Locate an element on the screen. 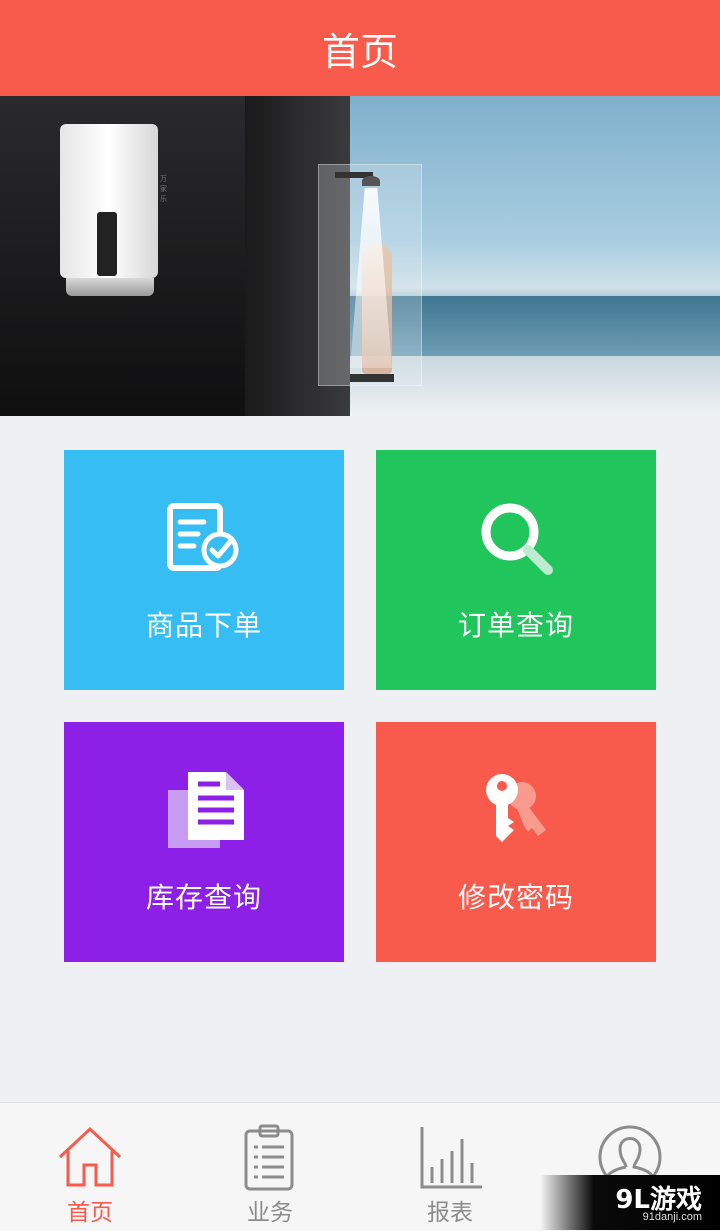 Image resolution: width=720 pixels, height=1231 pixels. page-title: 首页 is located at coordinates (359, 52).